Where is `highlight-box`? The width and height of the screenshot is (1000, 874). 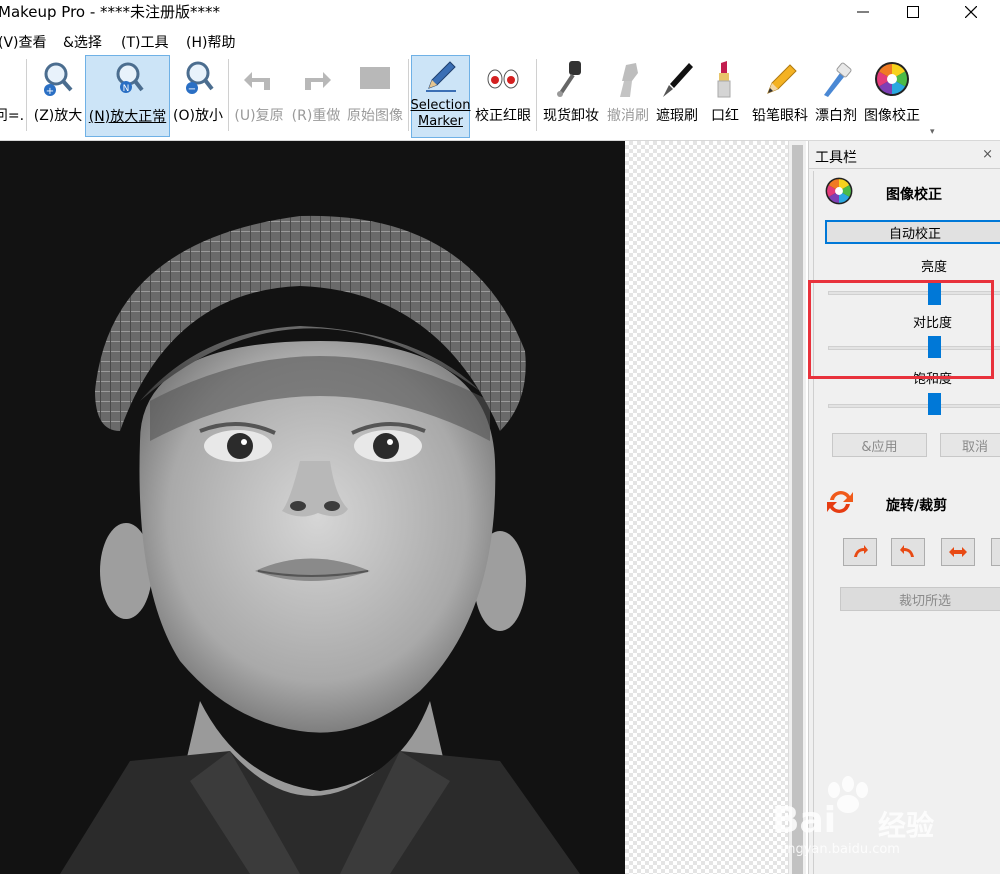 highlight-box is located at coordinates (901, 329).